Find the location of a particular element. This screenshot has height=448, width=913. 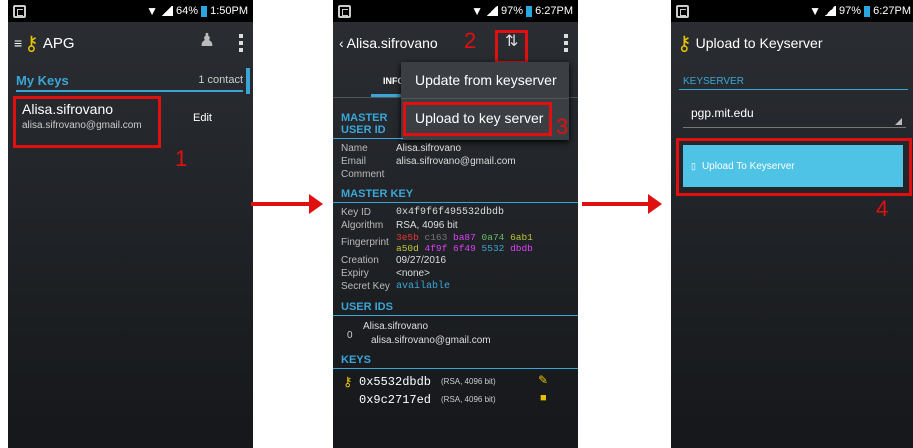

keyserver-select: pgp.mit.edu is located at coordinates (794, 113).